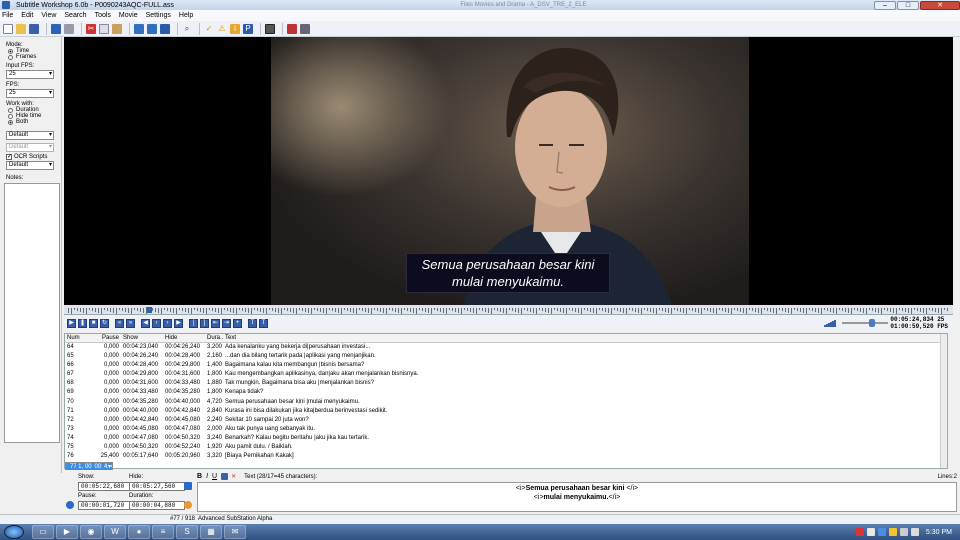 The height and width of the screenshot is (540, 960). What do you see at coordinates (31, 157) in the screenshot?
I see `ocr-scripts-checkbox: ✓ OCR Scripts` at bounding box center [31, 157].